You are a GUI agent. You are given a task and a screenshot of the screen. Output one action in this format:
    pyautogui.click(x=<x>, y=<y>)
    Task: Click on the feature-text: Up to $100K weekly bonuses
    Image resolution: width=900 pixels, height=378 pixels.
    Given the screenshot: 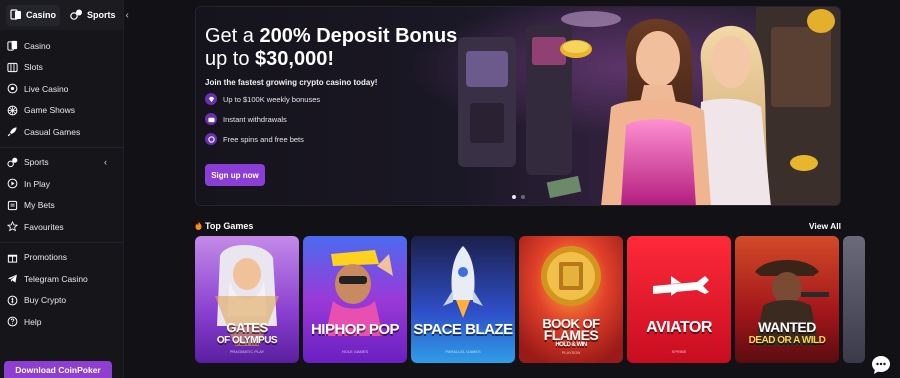 What is the action you would take?
    pyautogui.click(x=272, y=99)
    